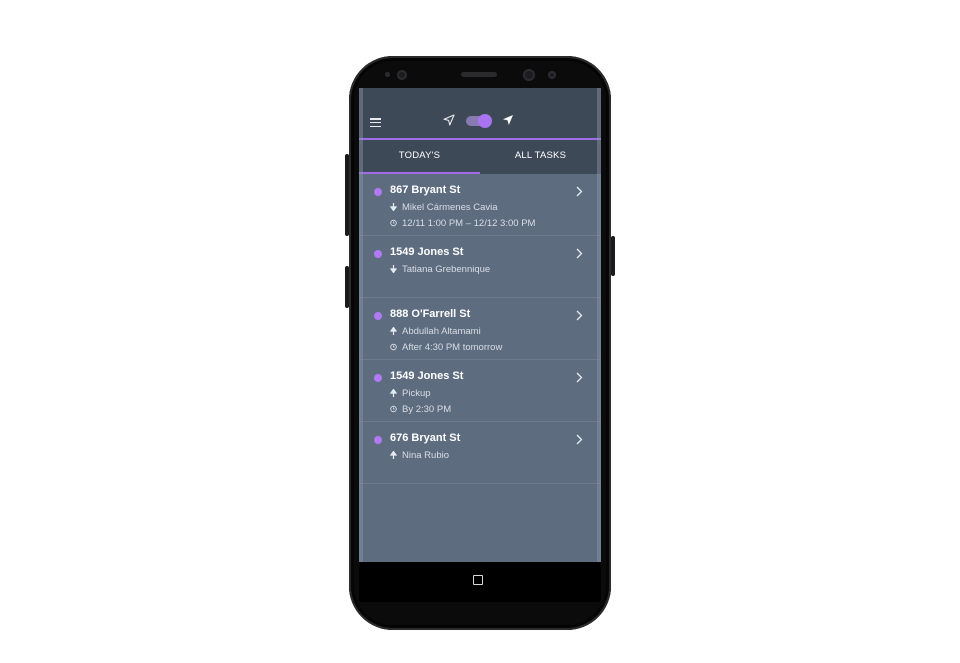  I want to click on task-person-line: Abdullah Altamami, so click(435, 331).